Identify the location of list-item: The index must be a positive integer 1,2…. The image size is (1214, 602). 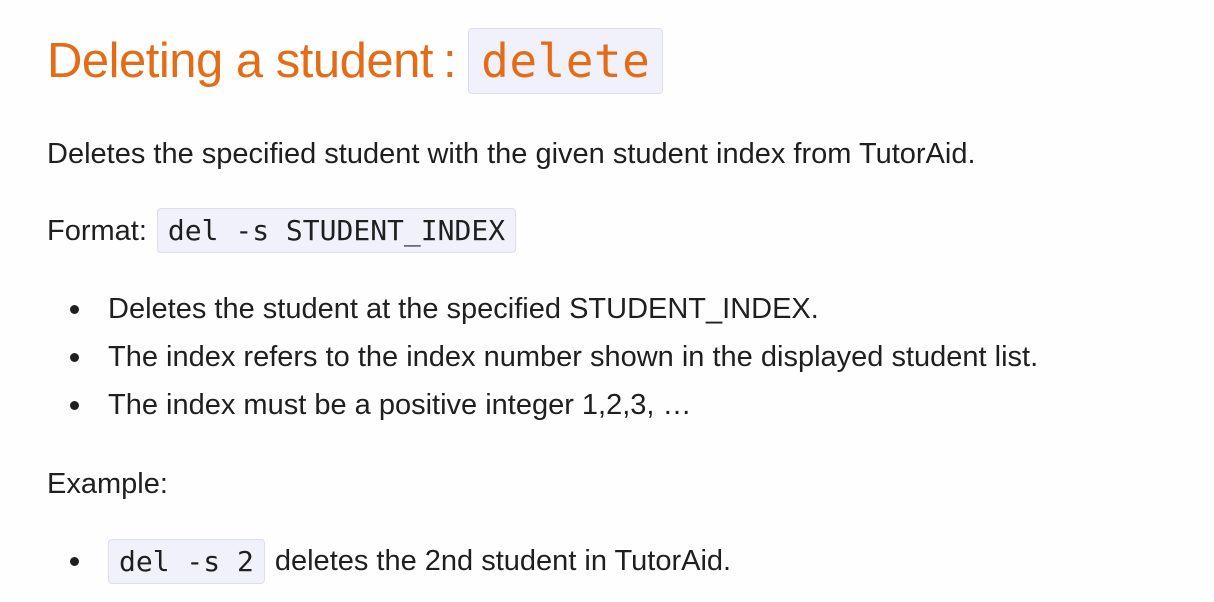
(542, 407).